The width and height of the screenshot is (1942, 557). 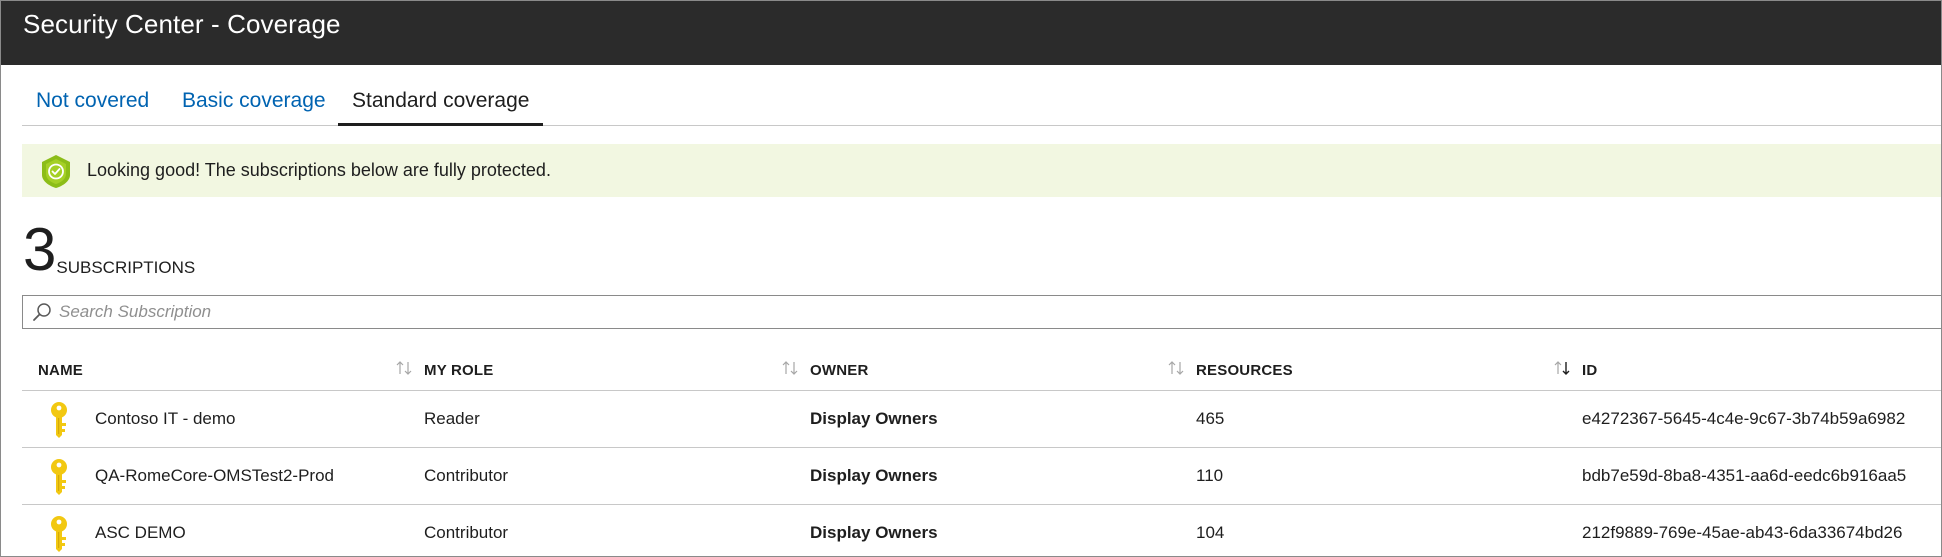 I want to click on column-label-my-role: MY ROLE, so click(x=459, y=370).